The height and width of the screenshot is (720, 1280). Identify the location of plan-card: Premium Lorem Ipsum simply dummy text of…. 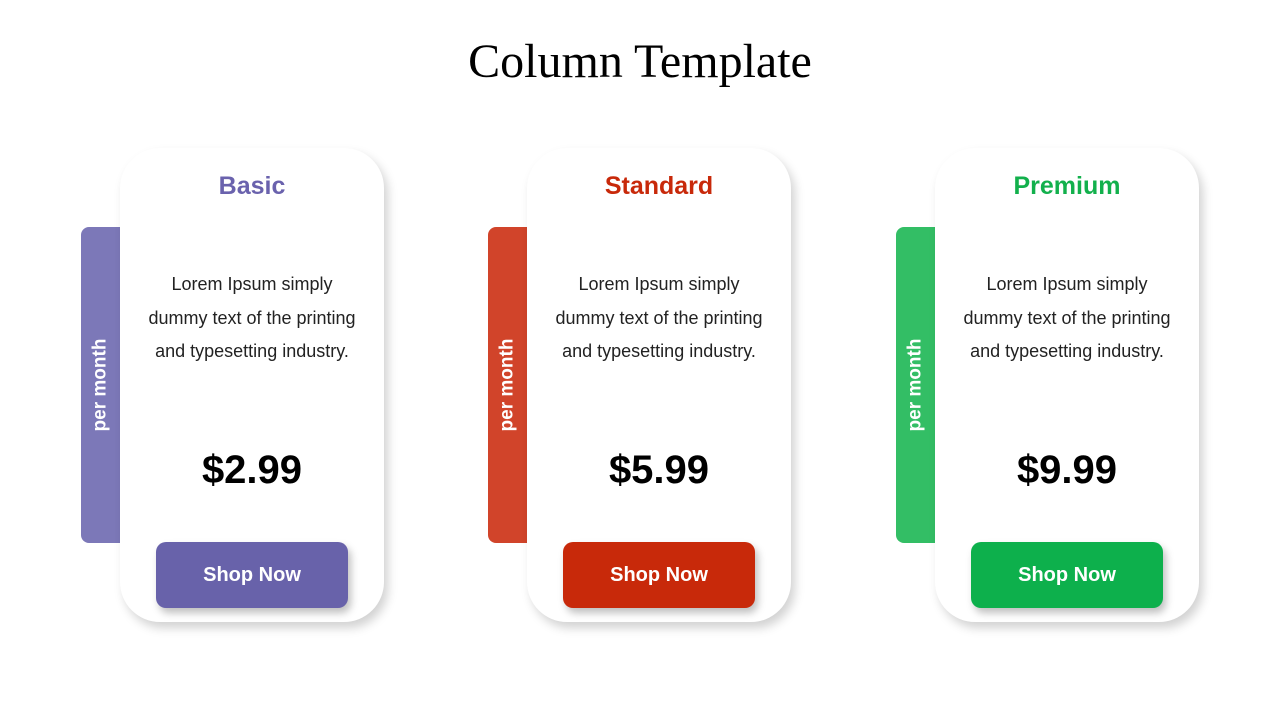
(1067, 385).